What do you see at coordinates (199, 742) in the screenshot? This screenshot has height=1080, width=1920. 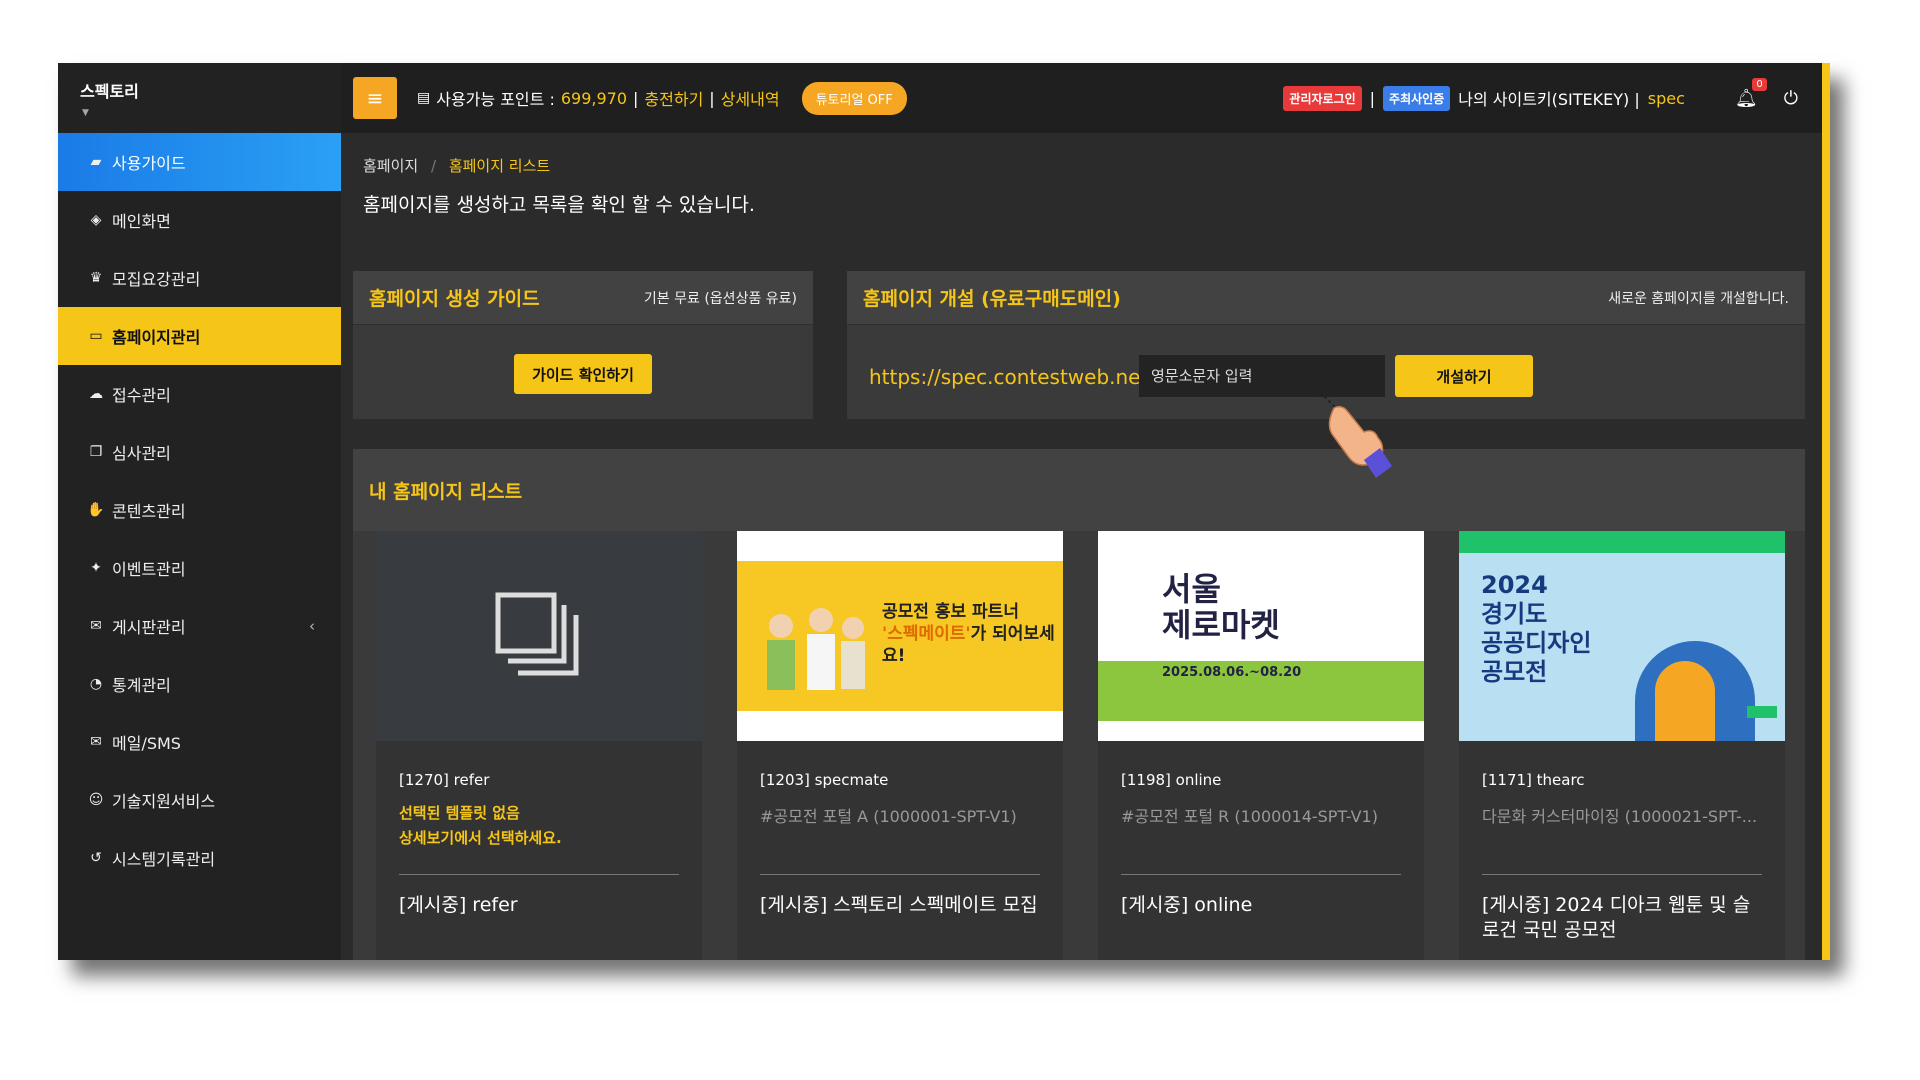 I see `sidebar-item-mail: ✉ 메일/SMS` at bounding box center [199, 742].